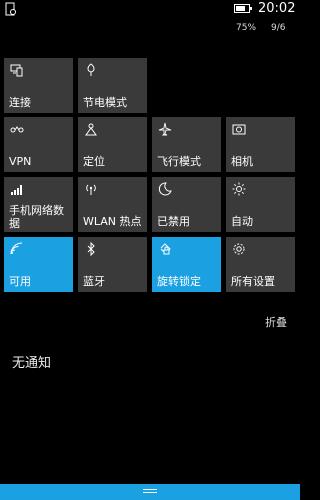 The image size is (320, 500). What do you see at coordinates (38, 264) in the screenshot?
I see `tile-wifi: 可用` at bounding box center [38, 264].